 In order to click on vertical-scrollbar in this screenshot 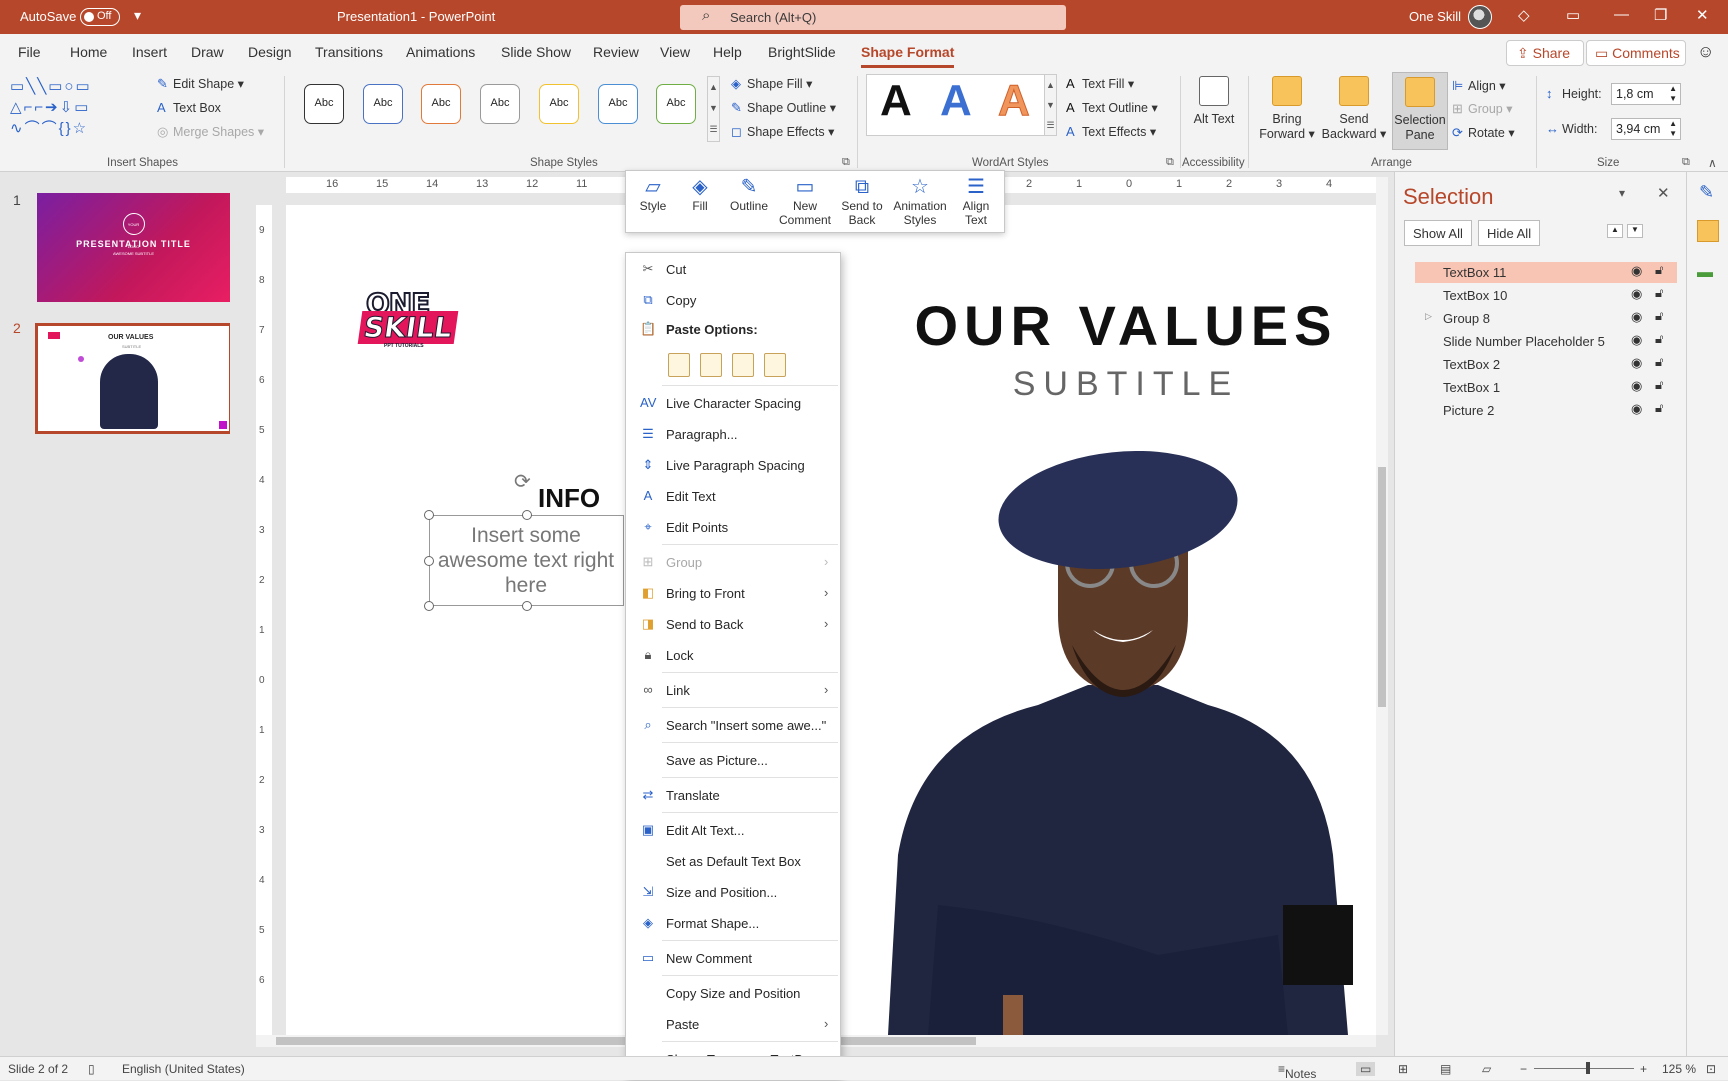, I will do `click(1382, 606)`.